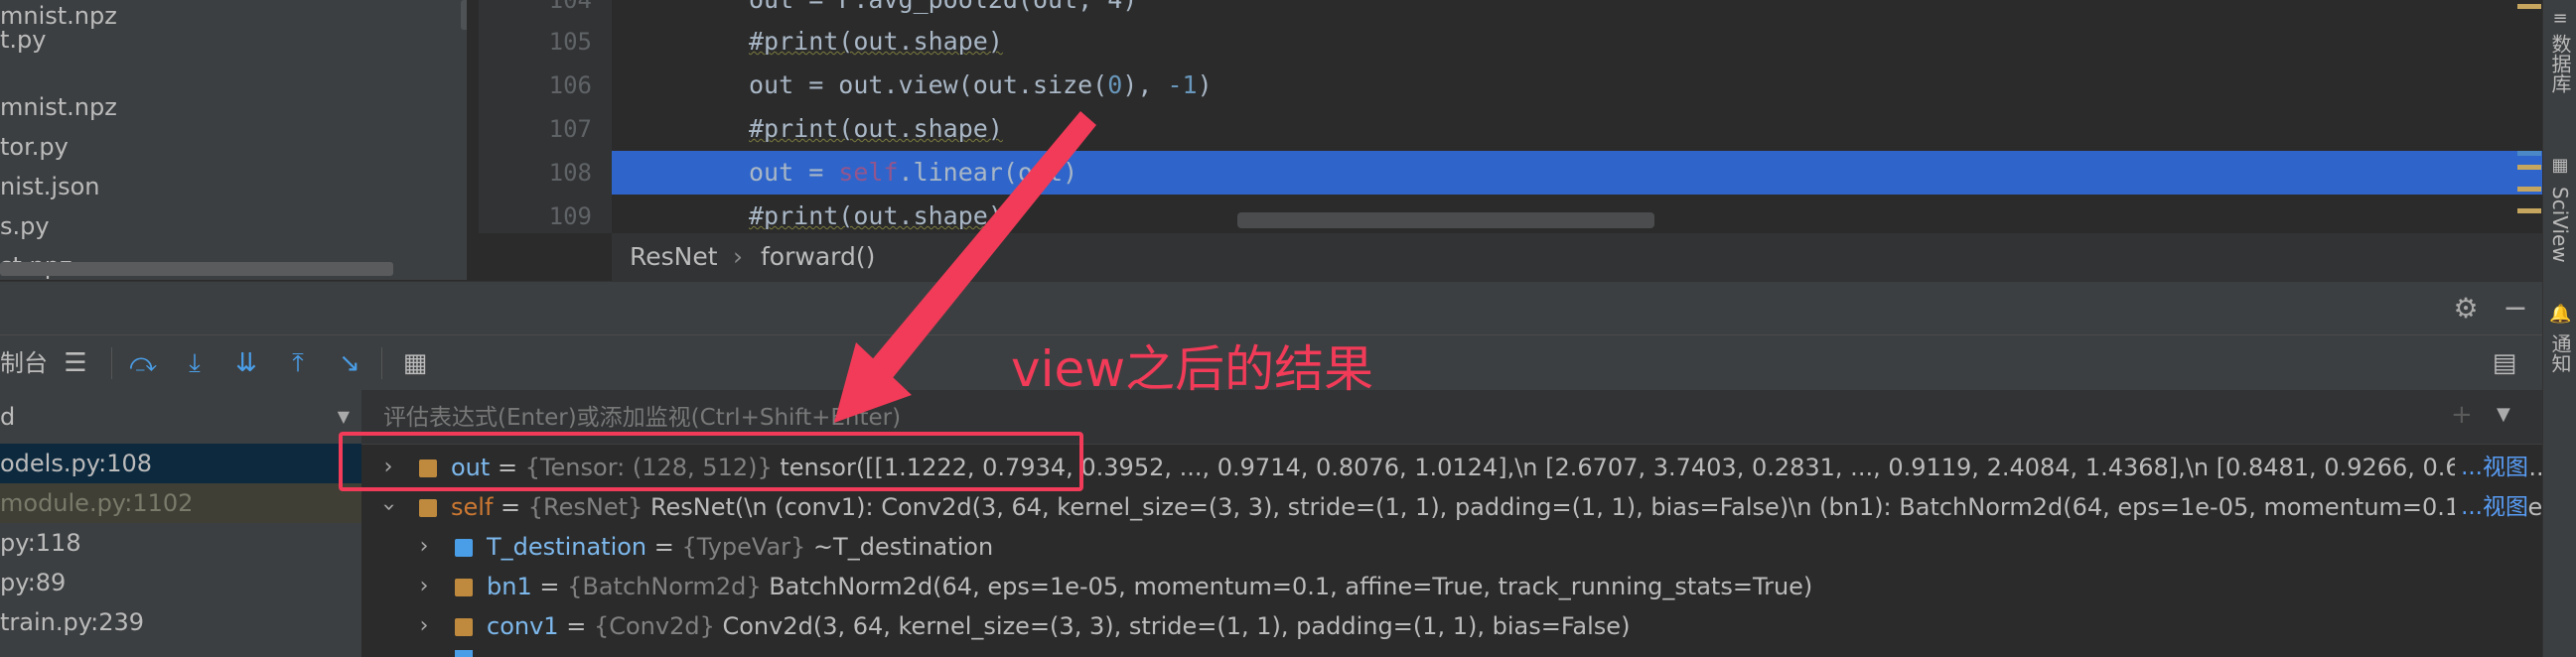 This screenshot has width=2576, height=657. What do you see at coordinates (181, 622) in the screenshot?
I see `stack-frame: train.py:239` at bounding box center [181, 622].